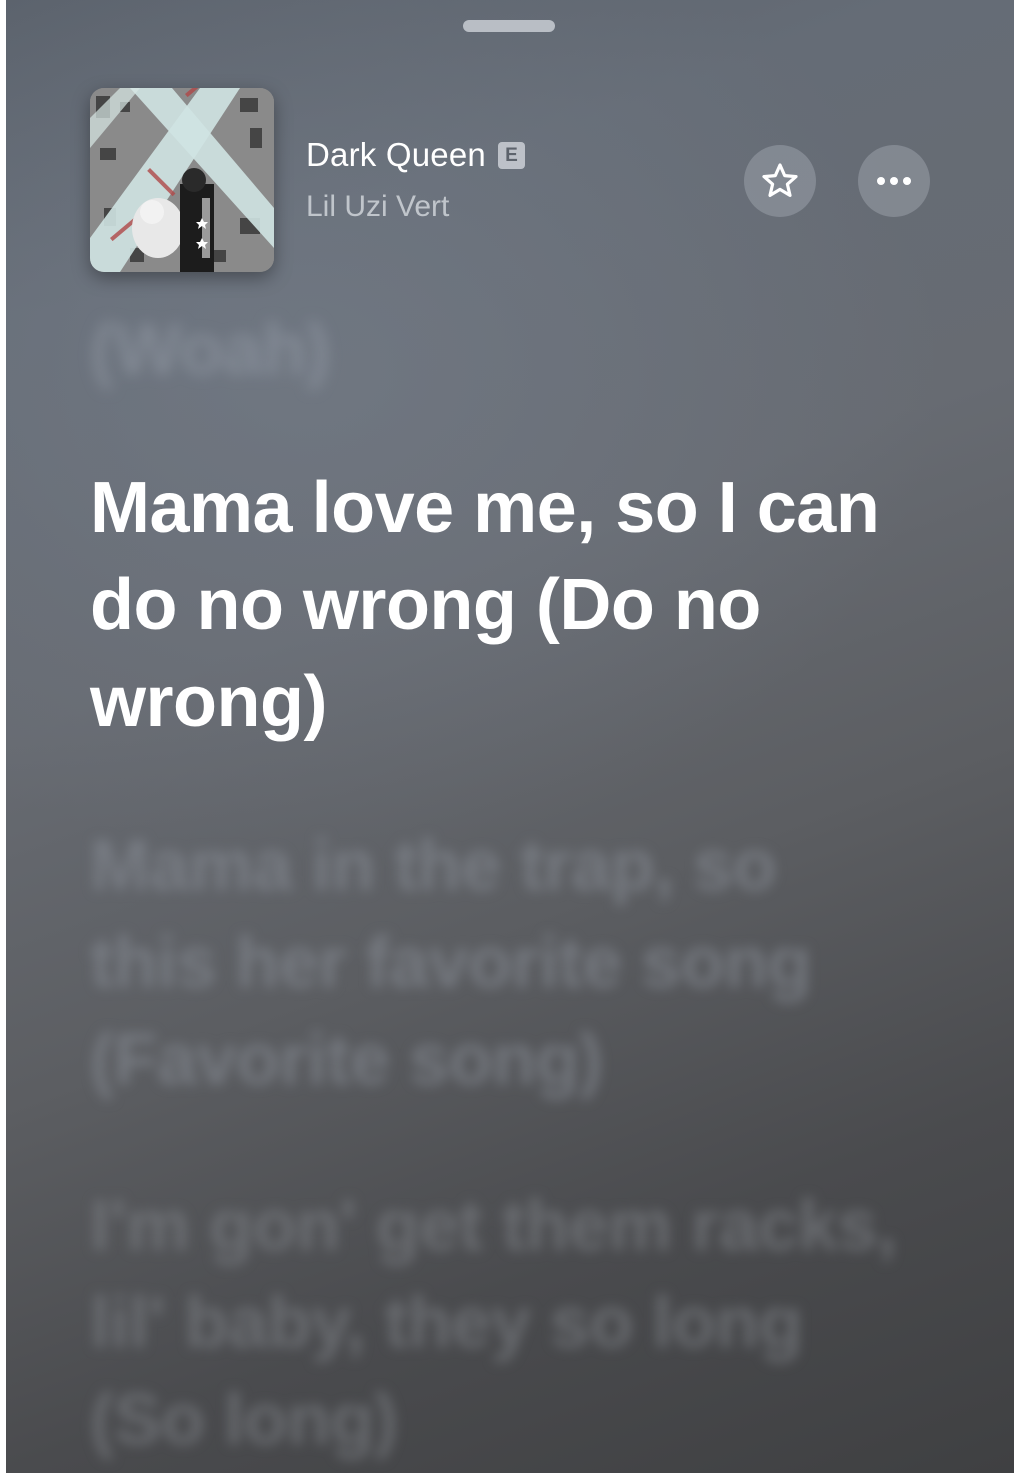  What do you see at coordinates (509, 26) in the screenshot?
I see `sheet-grabber-handle` at bounding box center [509, 26].